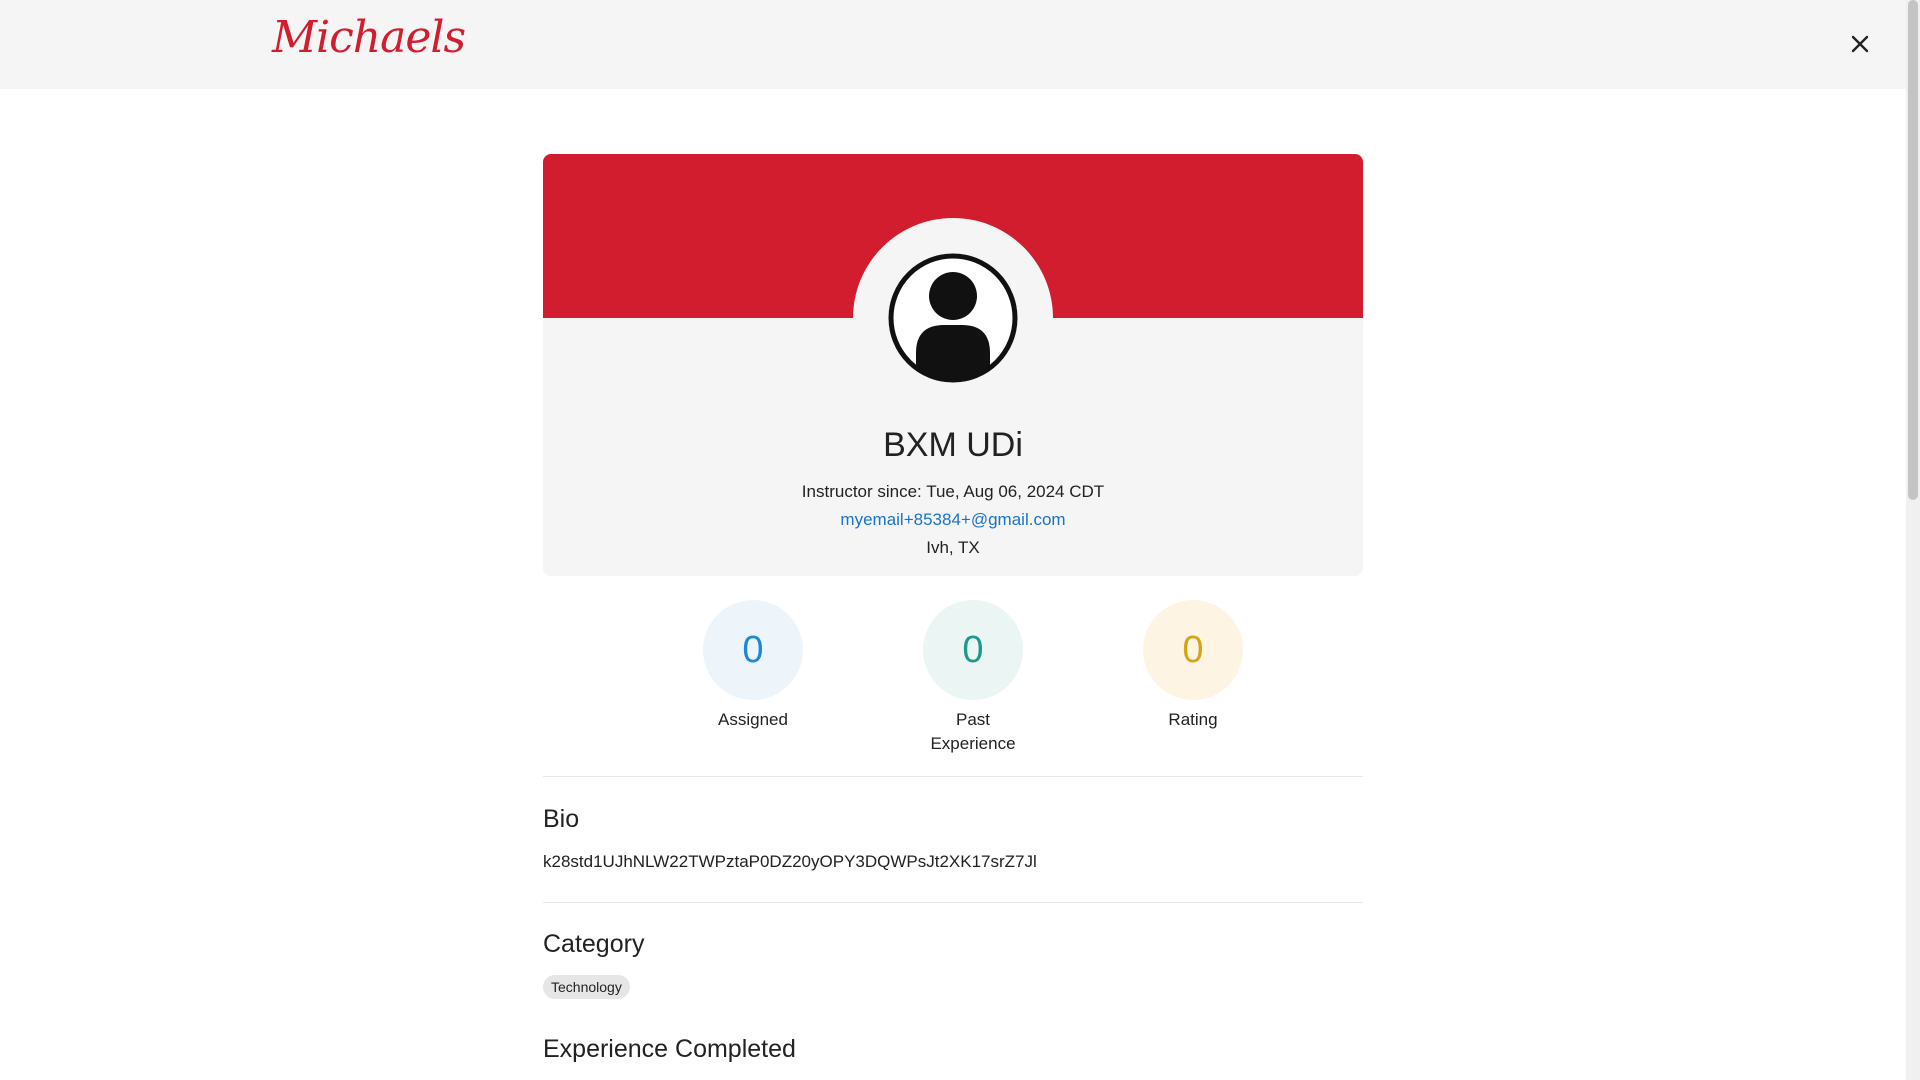 Image resolution: width=1920 pixels, height=1080 pixels. I want to click on stat-assigned: 0 Assigned, so click(753, 666).